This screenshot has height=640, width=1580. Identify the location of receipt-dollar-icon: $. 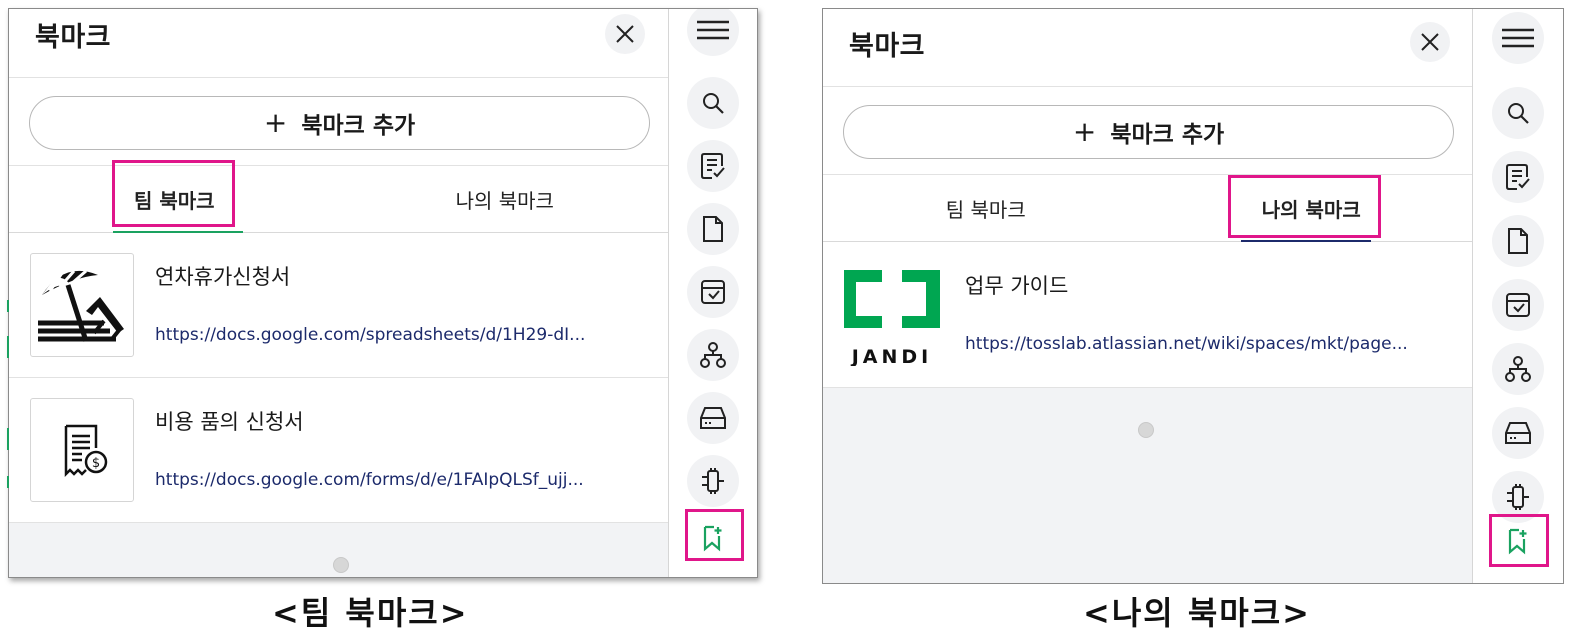
(86, 451).